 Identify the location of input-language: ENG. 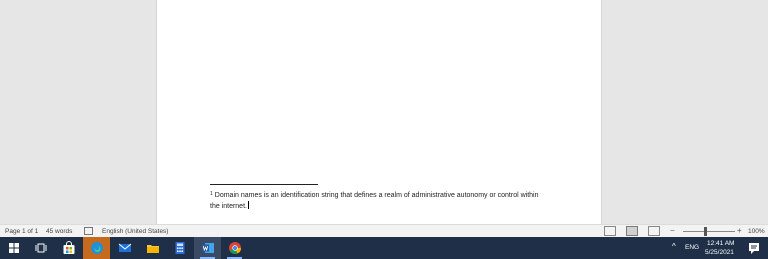
(692, 247).